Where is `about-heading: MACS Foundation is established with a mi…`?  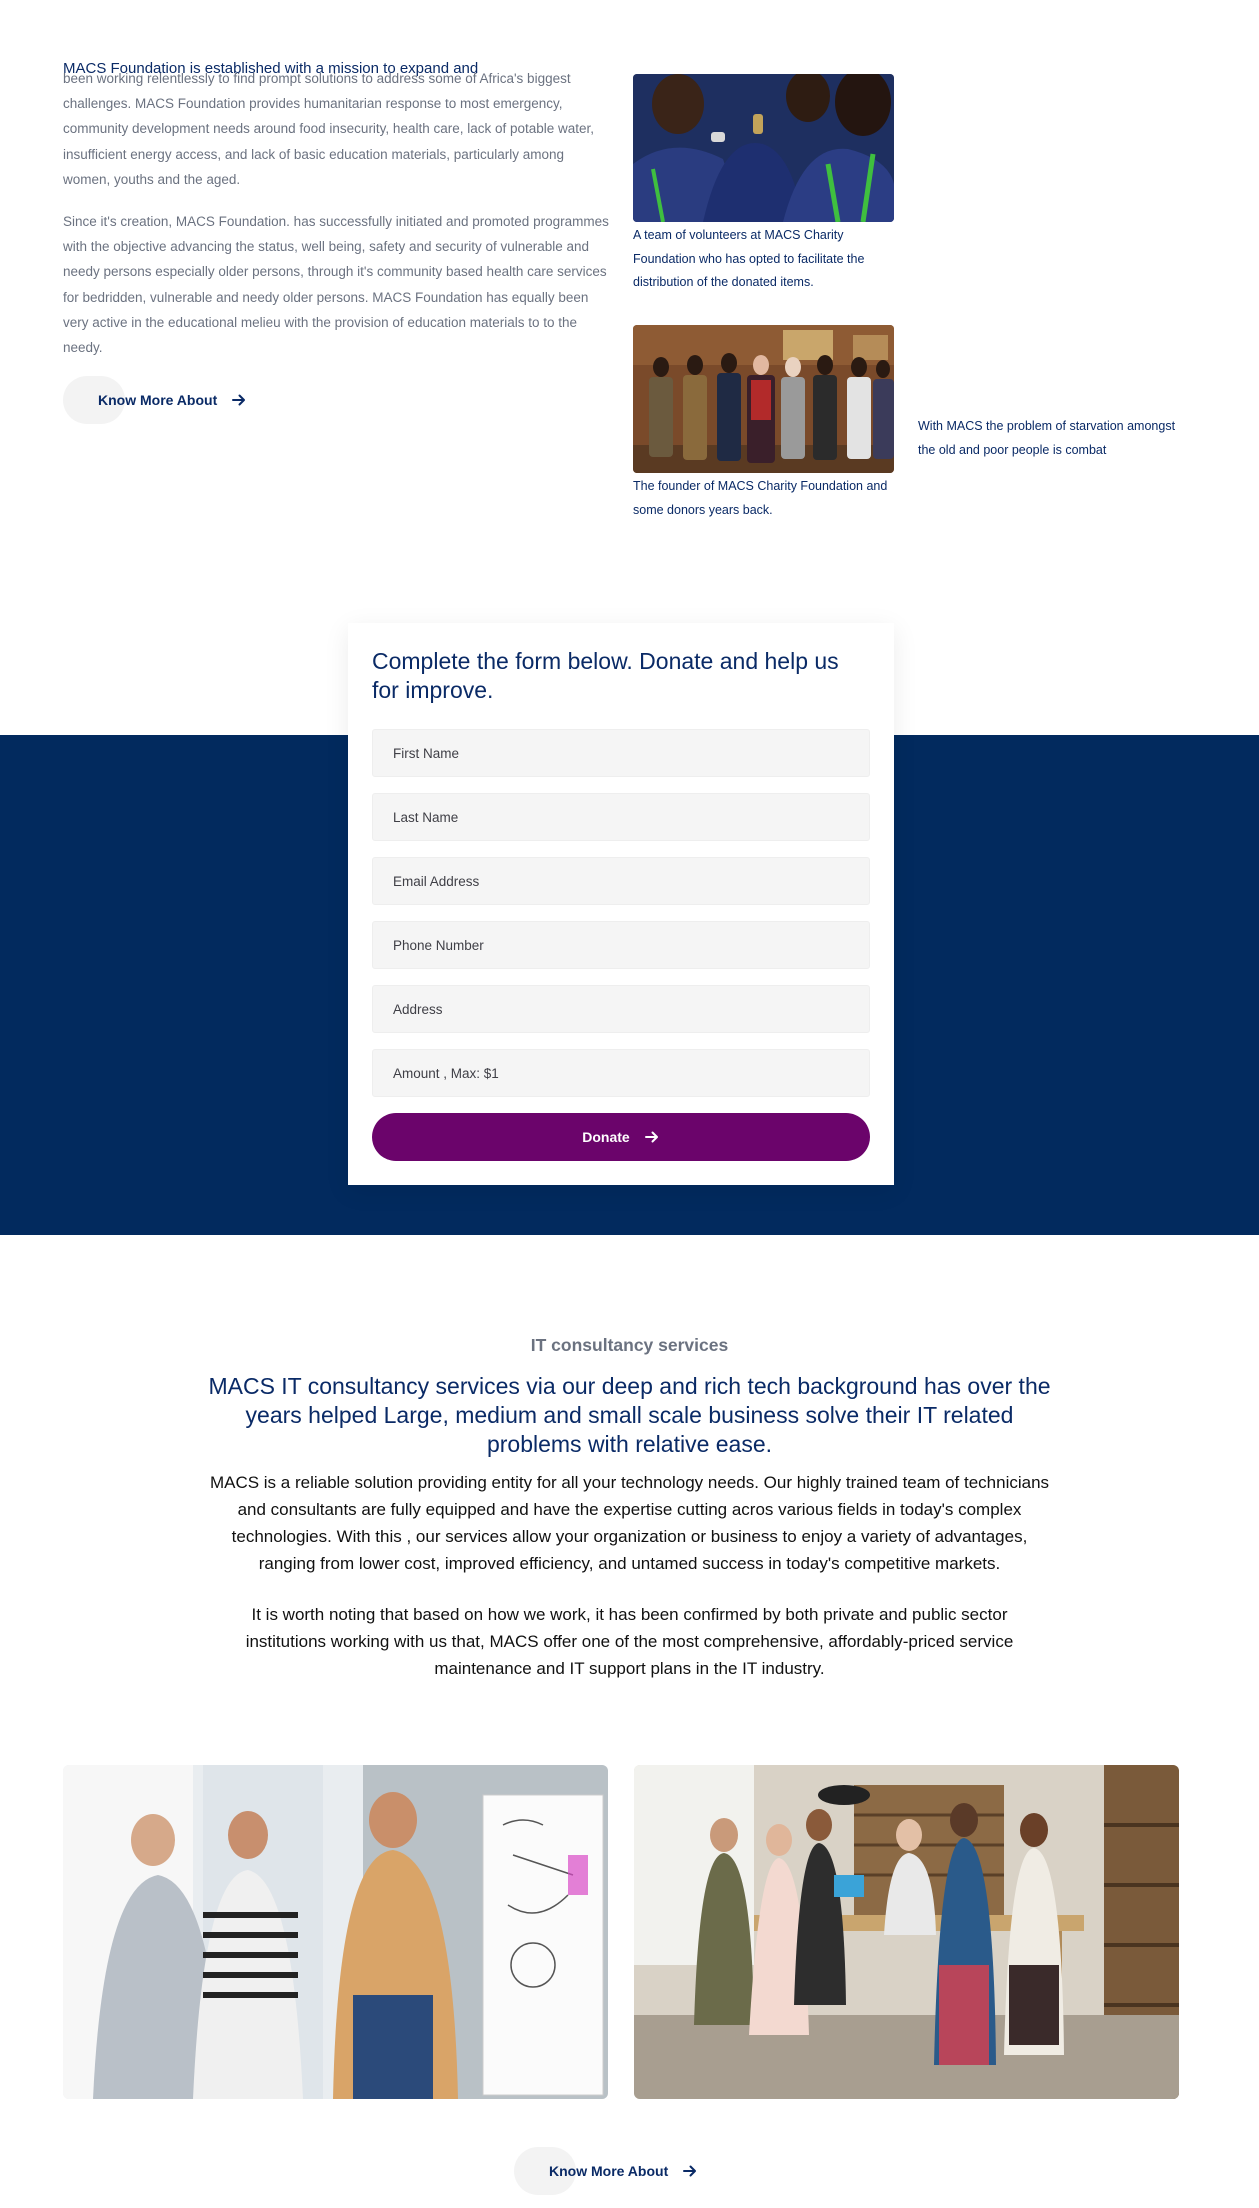
about-heading: MACS Foundation is established with a mi… is located at coordinates (271, 68).